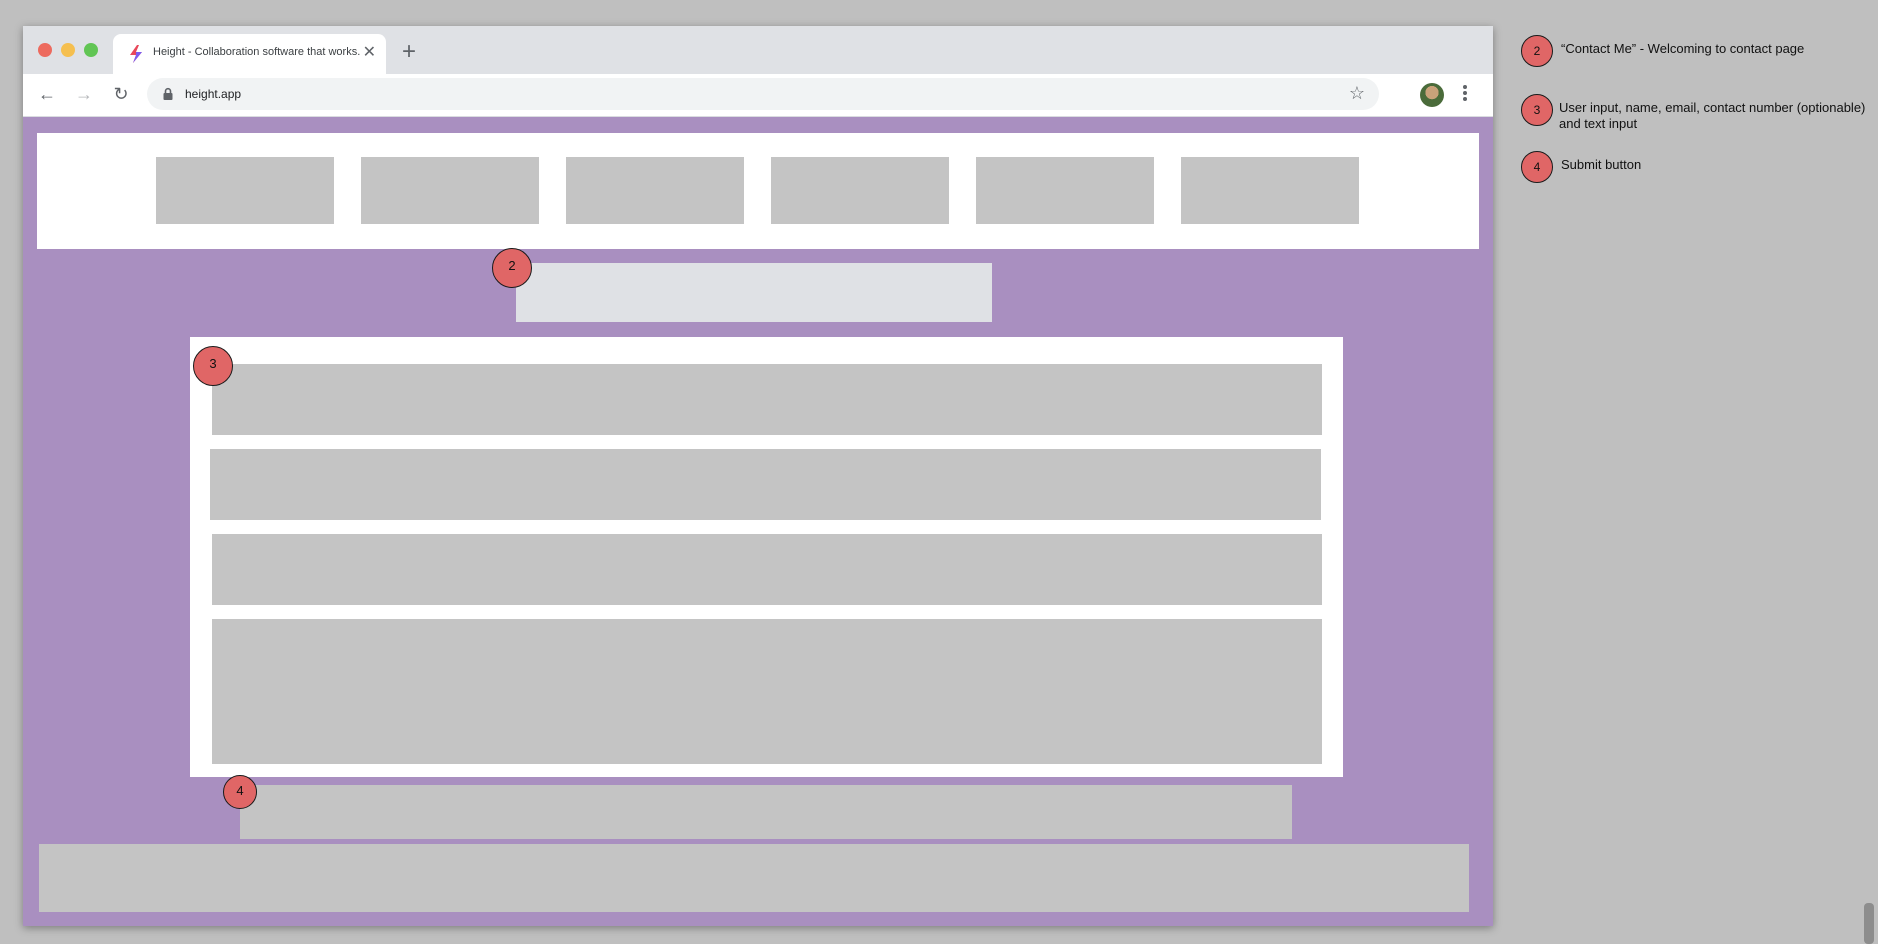  Describe the element at coordinates (758, 191) in the screenshot. I see `site-header` at that location.